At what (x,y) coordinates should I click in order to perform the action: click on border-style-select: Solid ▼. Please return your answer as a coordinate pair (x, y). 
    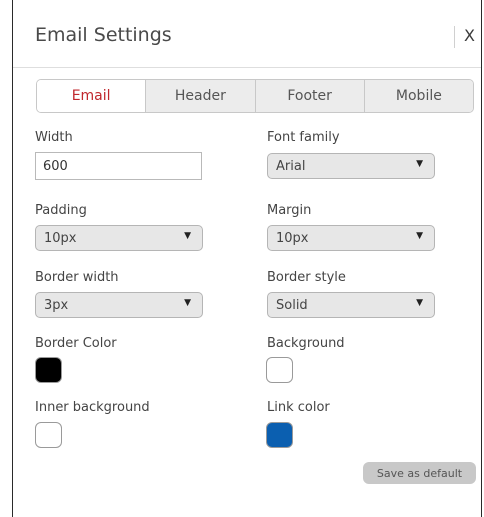
    Looking at the image, I should click on (351, 305).